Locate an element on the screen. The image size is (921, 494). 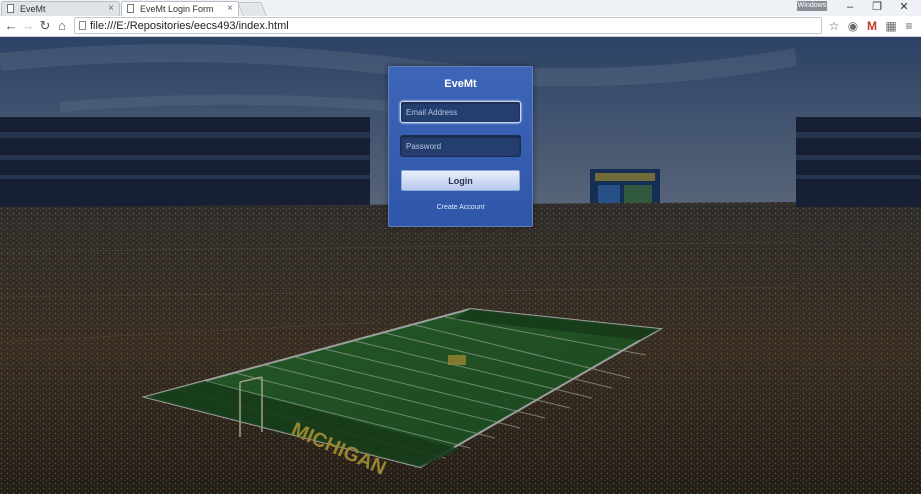
login-button: Login is located at coordinates (460, 180).